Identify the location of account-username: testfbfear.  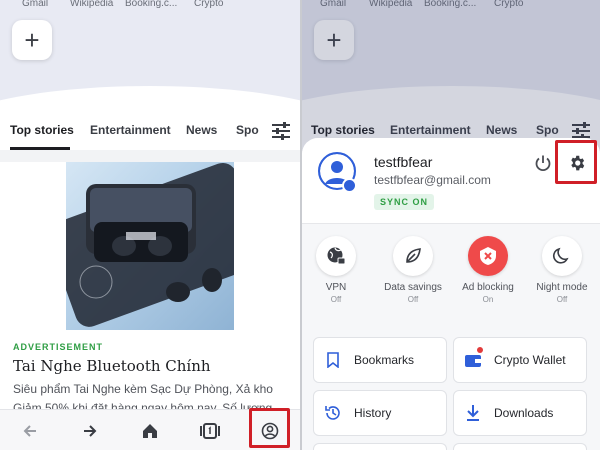
(403, 162).